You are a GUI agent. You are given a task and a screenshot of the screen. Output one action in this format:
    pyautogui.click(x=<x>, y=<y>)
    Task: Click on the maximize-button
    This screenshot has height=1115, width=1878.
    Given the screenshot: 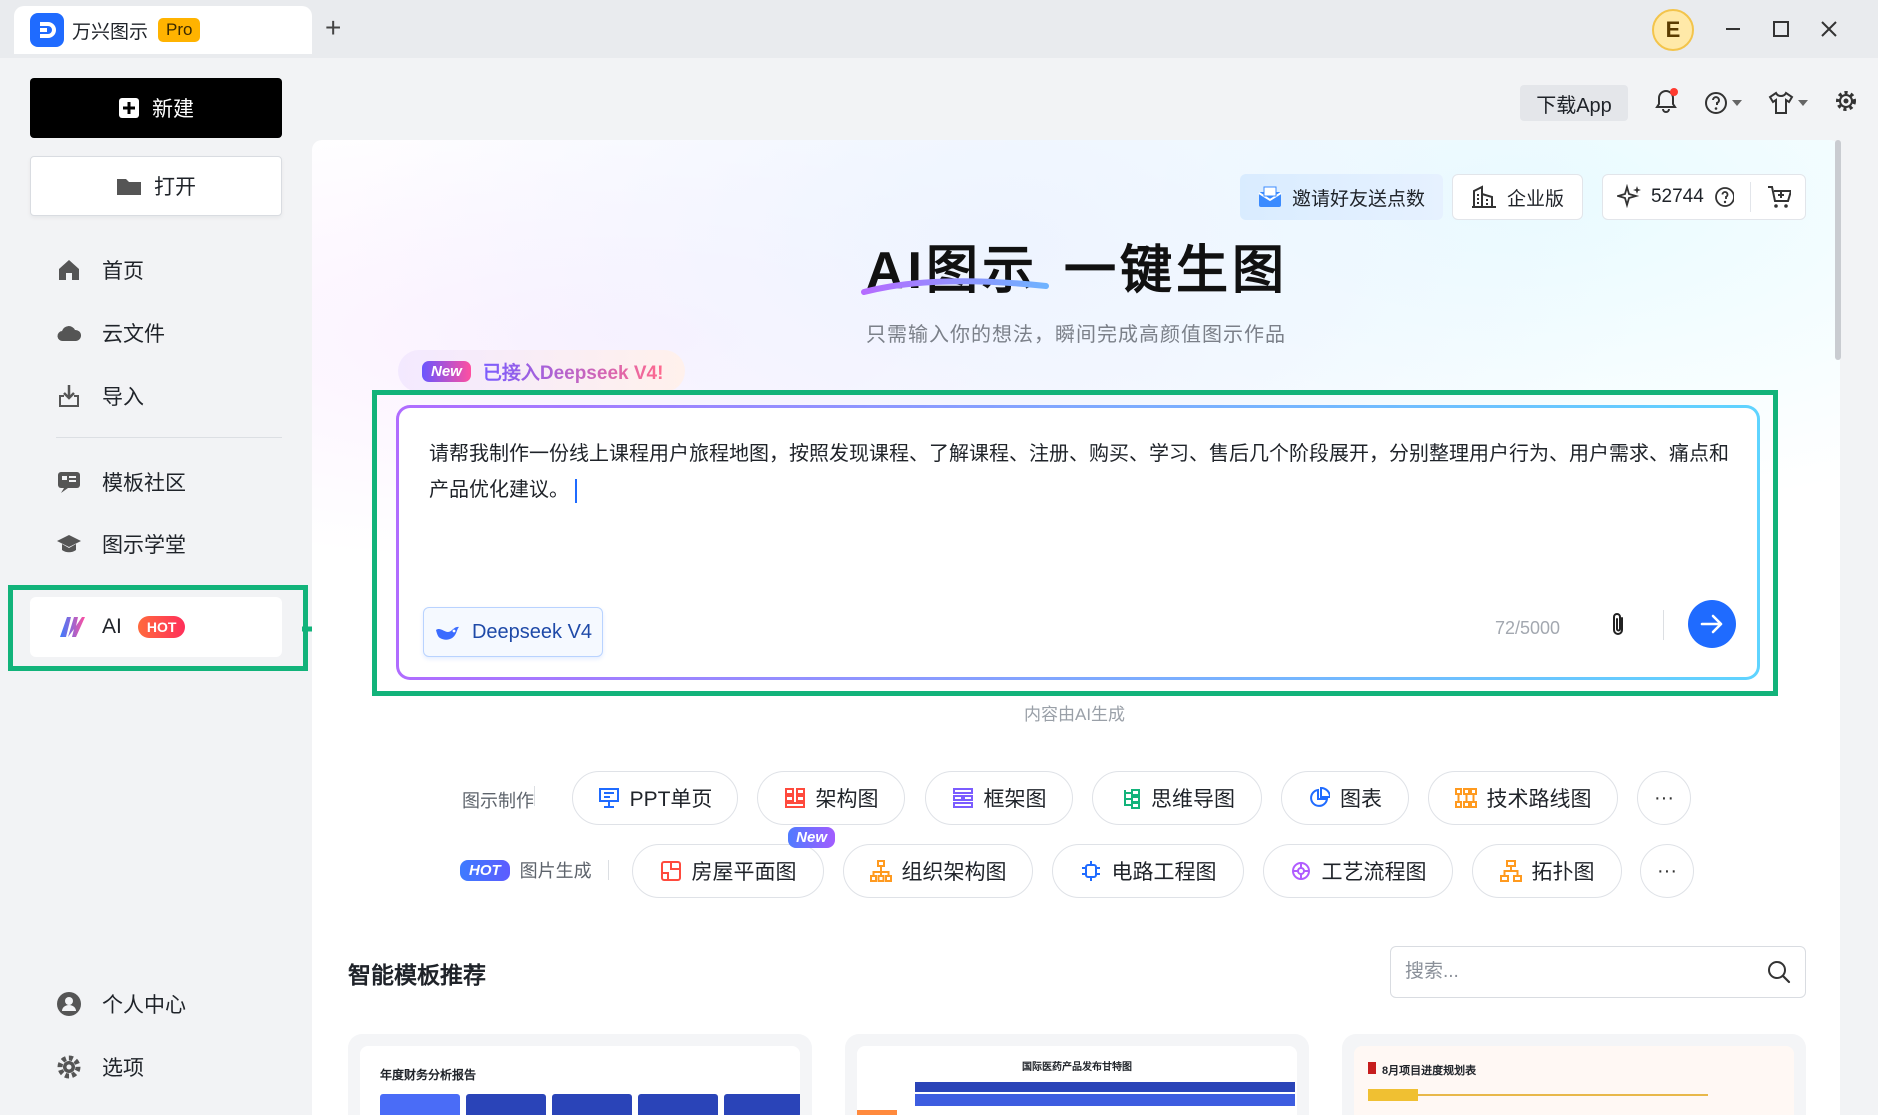 What is the action you would take?
    pyautogui.click(x=1781, y=29)
    